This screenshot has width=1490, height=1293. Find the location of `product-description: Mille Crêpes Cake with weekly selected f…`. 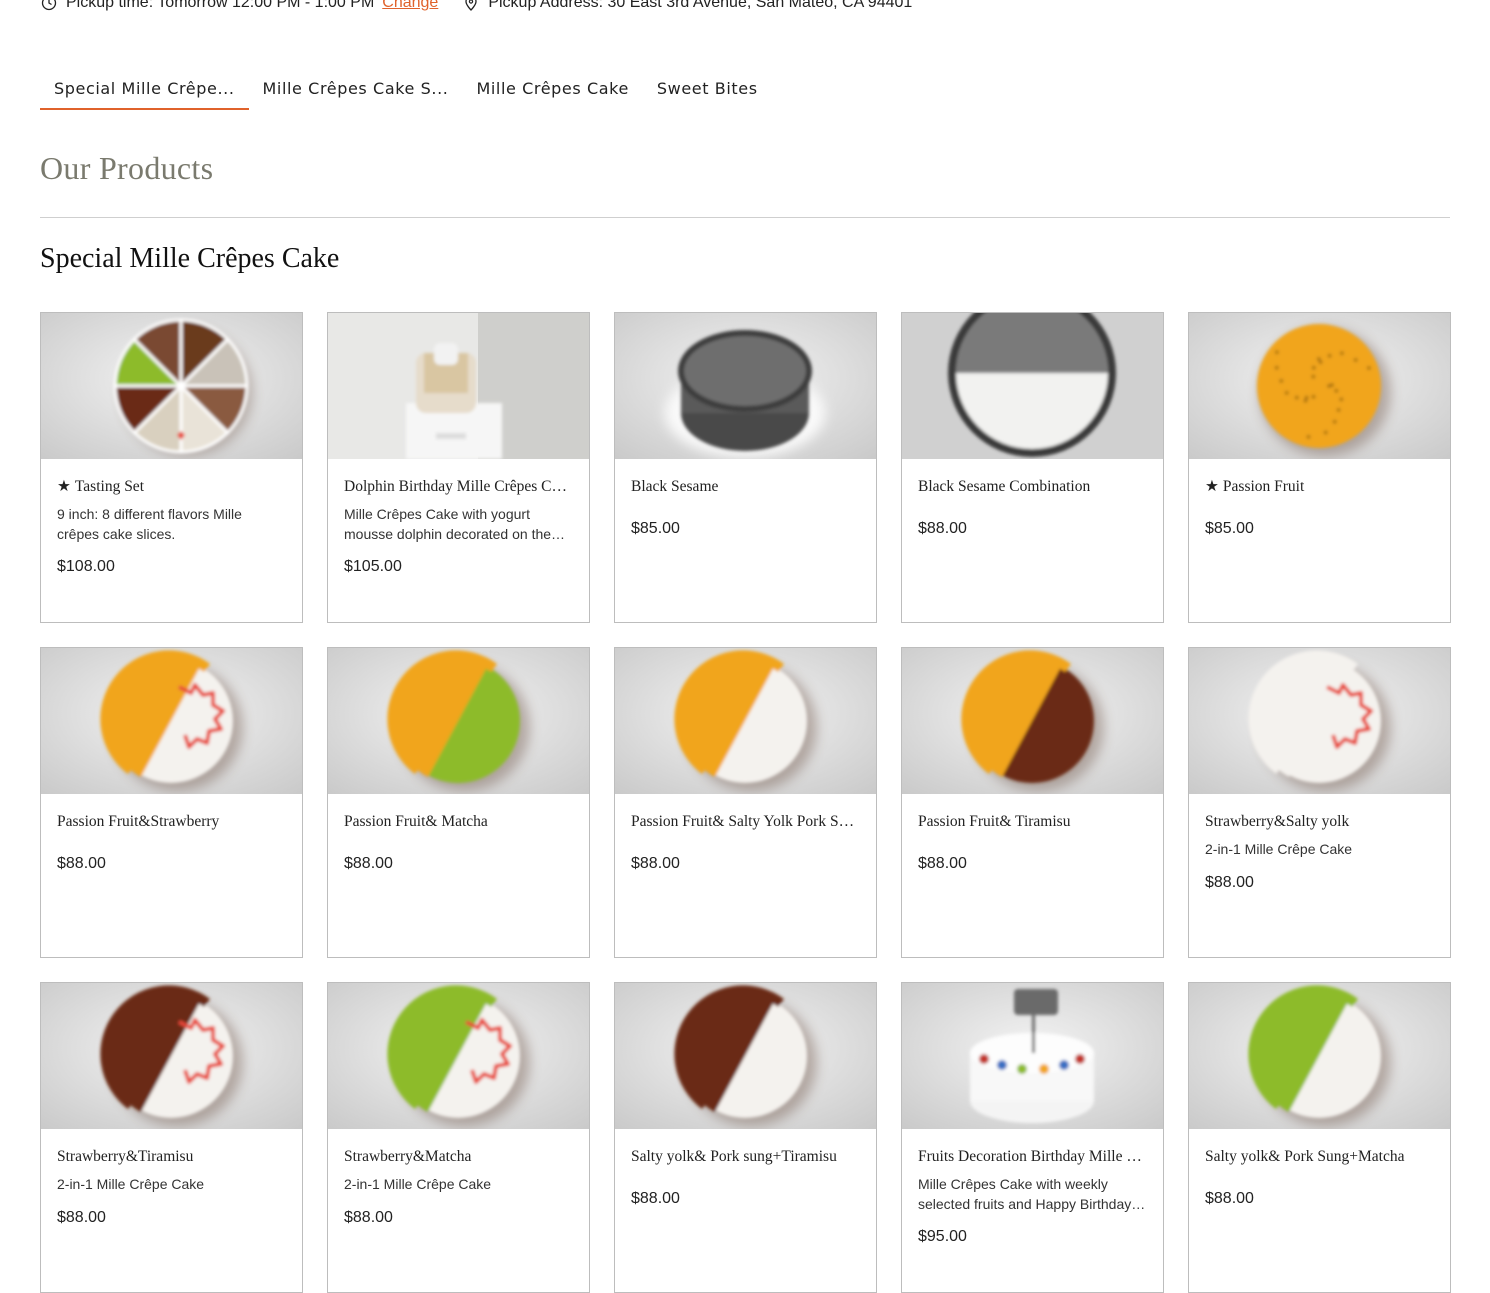

product-description: Mille Crêpes Cake with weekly selected f… is located at coordinates (1025, 1194).